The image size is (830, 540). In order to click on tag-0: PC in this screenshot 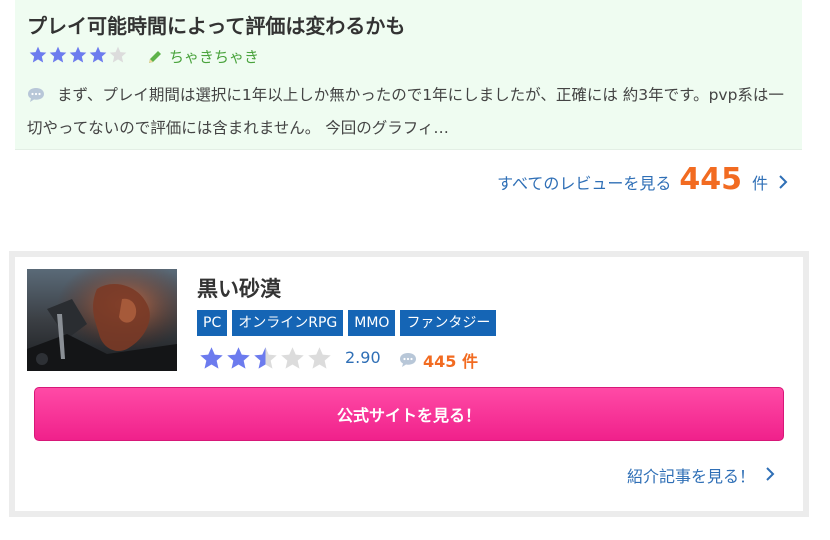, I will do `click(212, 323)`.